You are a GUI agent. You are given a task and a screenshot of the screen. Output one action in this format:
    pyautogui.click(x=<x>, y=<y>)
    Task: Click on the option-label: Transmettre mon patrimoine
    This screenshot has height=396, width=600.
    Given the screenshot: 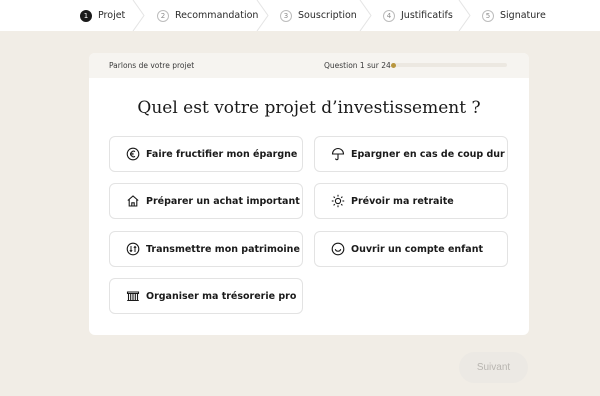 What is the action you would take?
    pyautogui.click(x=223, y=249)
    